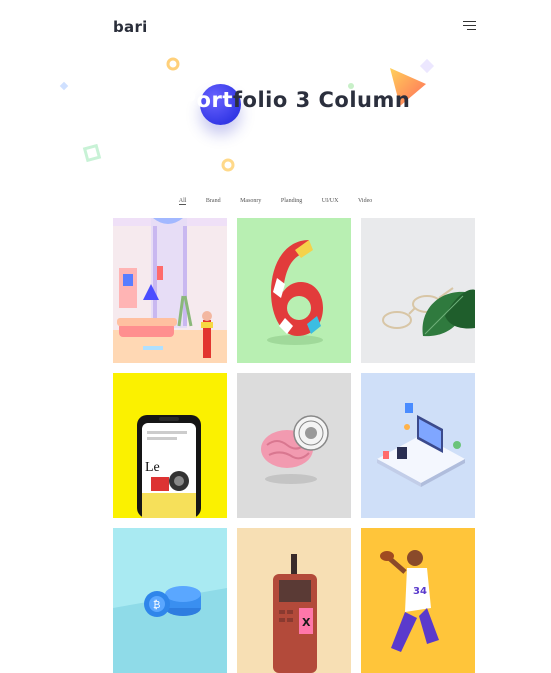 The image size is (551, 673). I want to click on filter-brand: Brand, so click(213, 201).